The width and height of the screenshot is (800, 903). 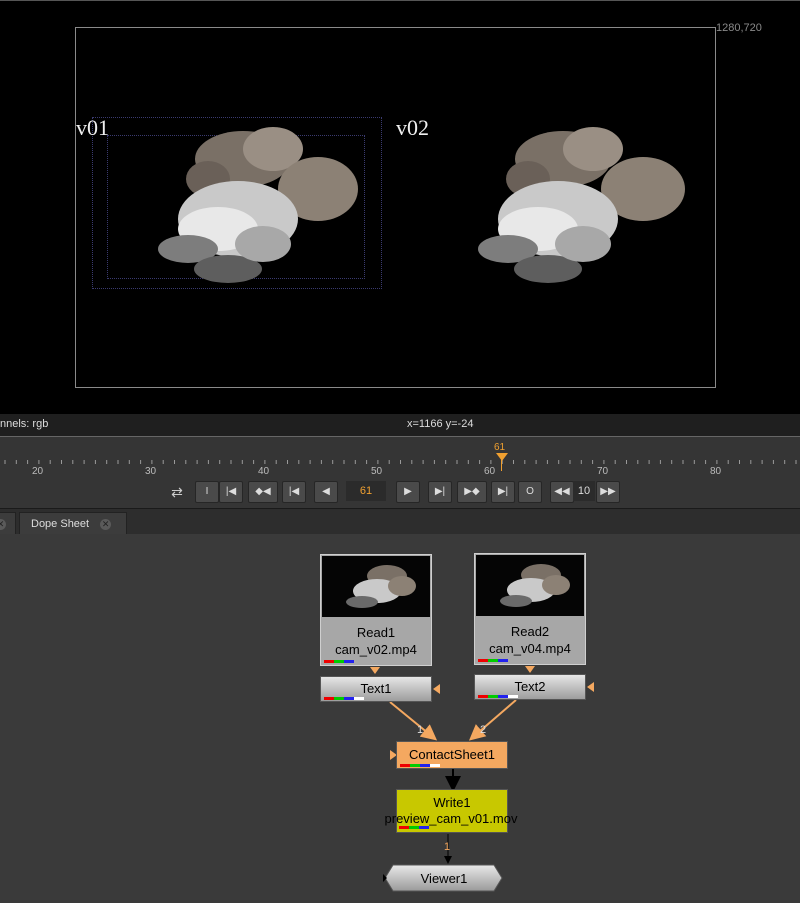 I want to click on step-forward-icon: ▶|, so click(x=440, y=491).